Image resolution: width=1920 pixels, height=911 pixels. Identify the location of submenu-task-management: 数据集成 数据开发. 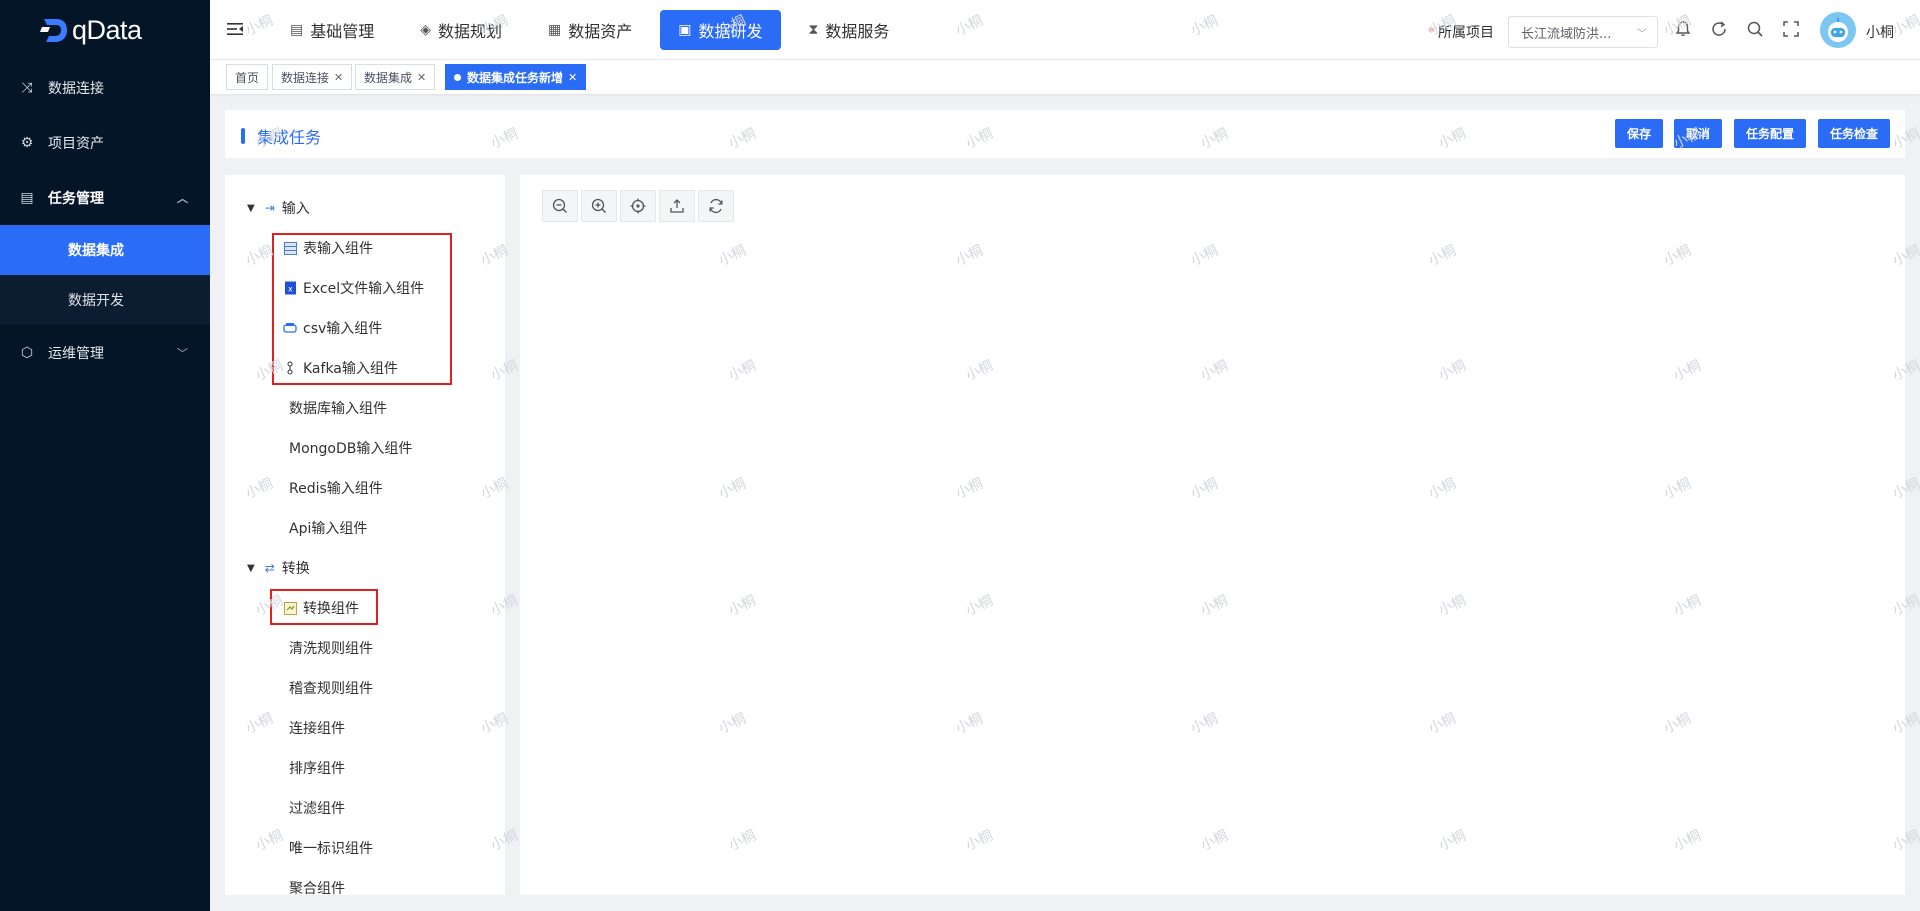
(105, 275).